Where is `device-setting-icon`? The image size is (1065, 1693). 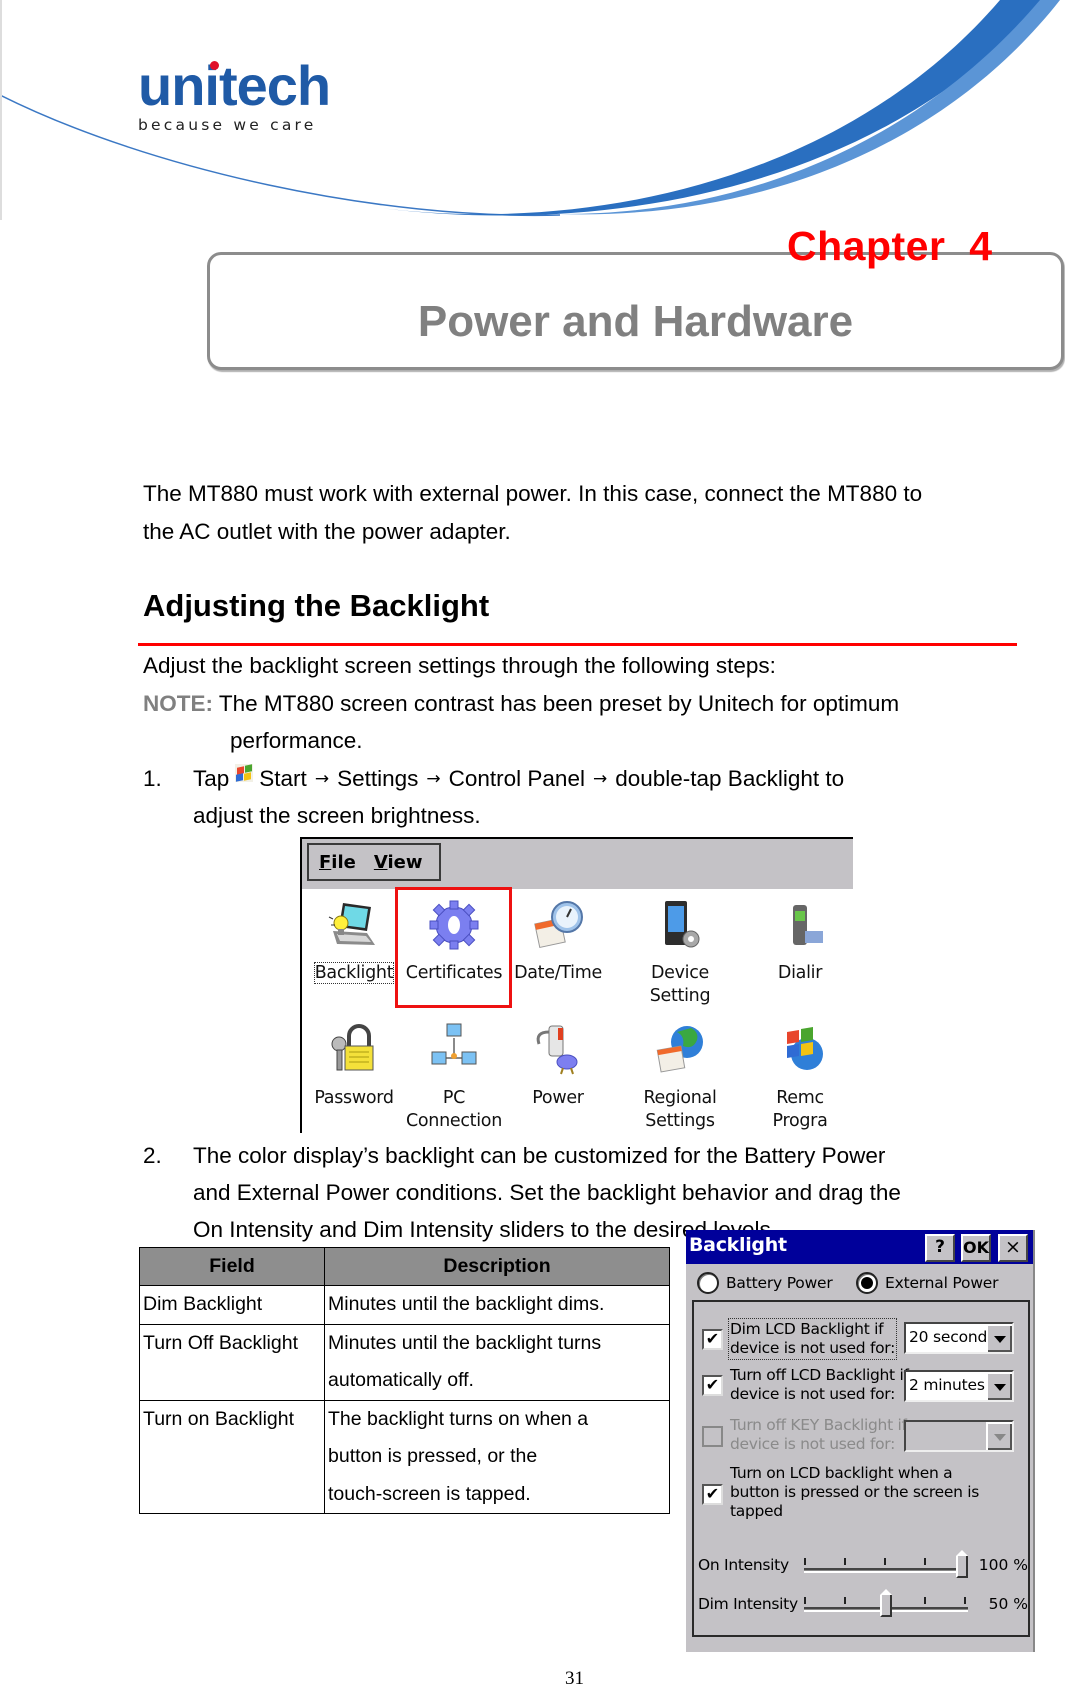 device-setting-icon is located at coordinates (682, 924).